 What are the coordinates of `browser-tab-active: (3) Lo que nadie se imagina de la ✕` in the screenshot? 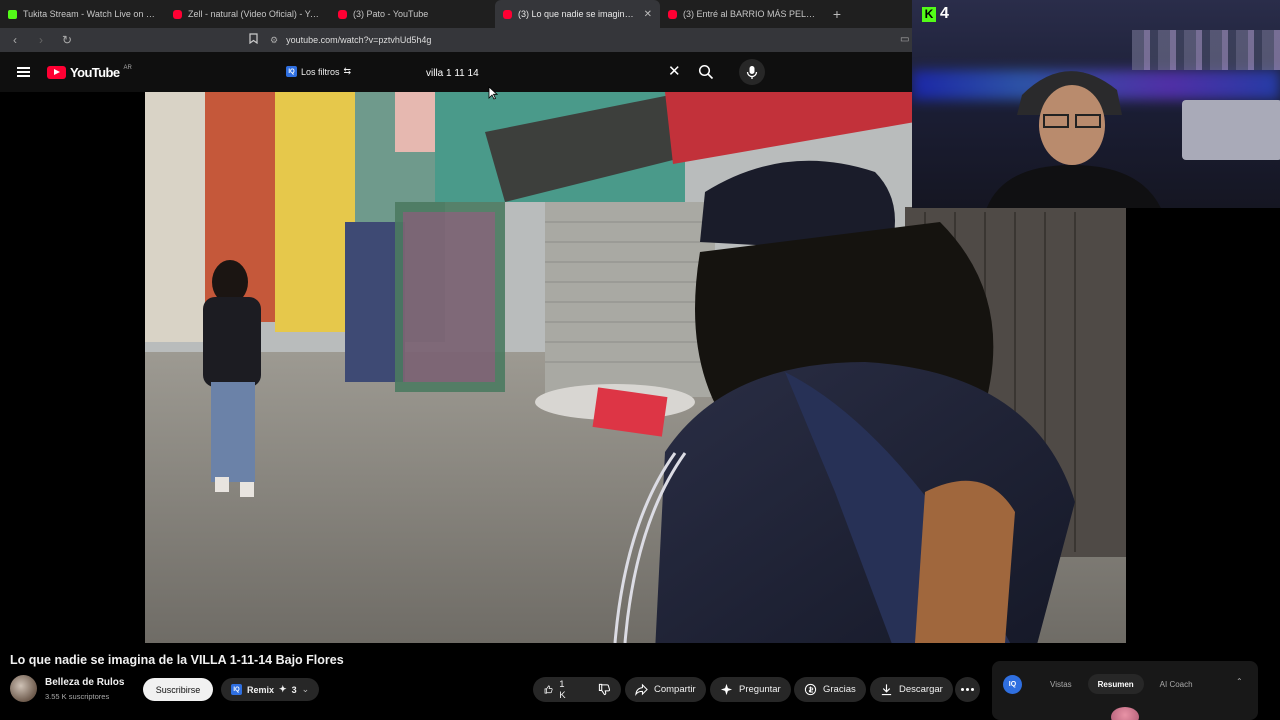 It's located at (577, 14).